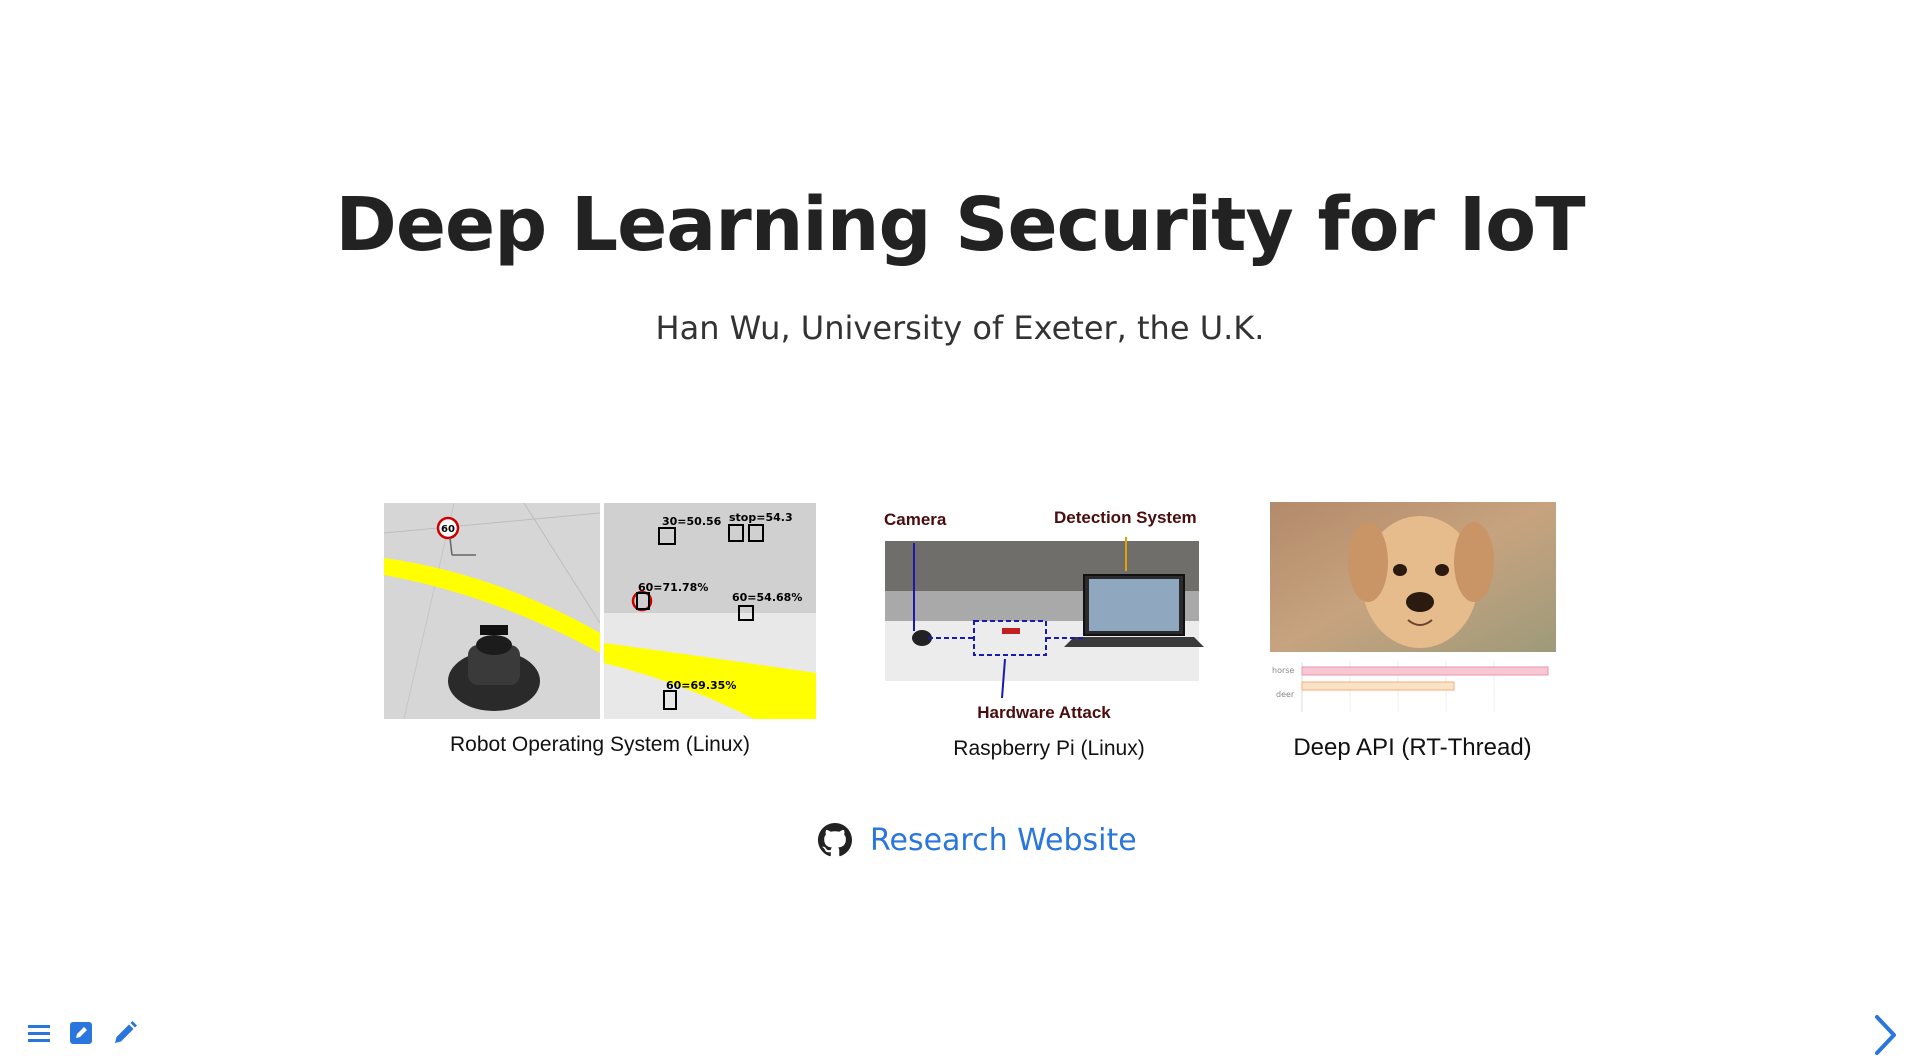 This screenshot has width=1920, height=1064. Describe the element at coordinates (1283, 670) in the screenshot. I see `bar-label-horse: horse` at that location.